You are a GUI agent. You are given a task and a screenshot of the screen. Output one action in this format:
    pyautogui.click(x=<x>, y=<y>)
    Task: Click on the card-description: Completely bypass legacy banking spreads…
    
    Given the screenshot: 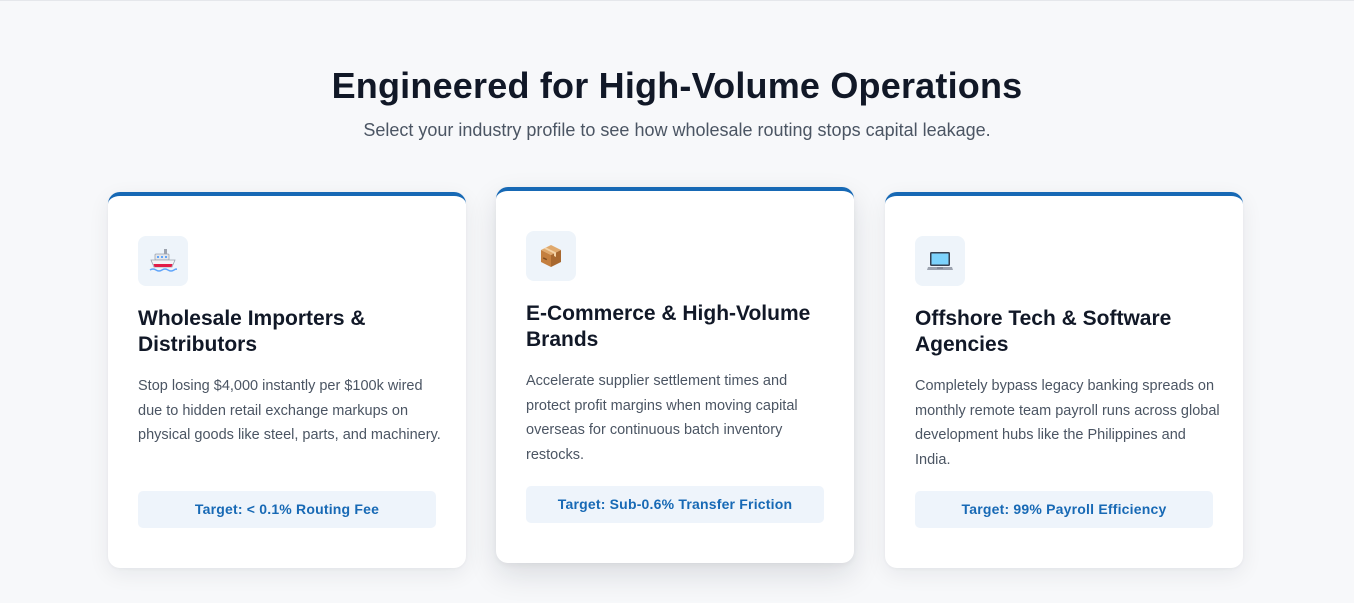 What is the action you would take?
    pyautogui.click(x=1067, y=423)
    